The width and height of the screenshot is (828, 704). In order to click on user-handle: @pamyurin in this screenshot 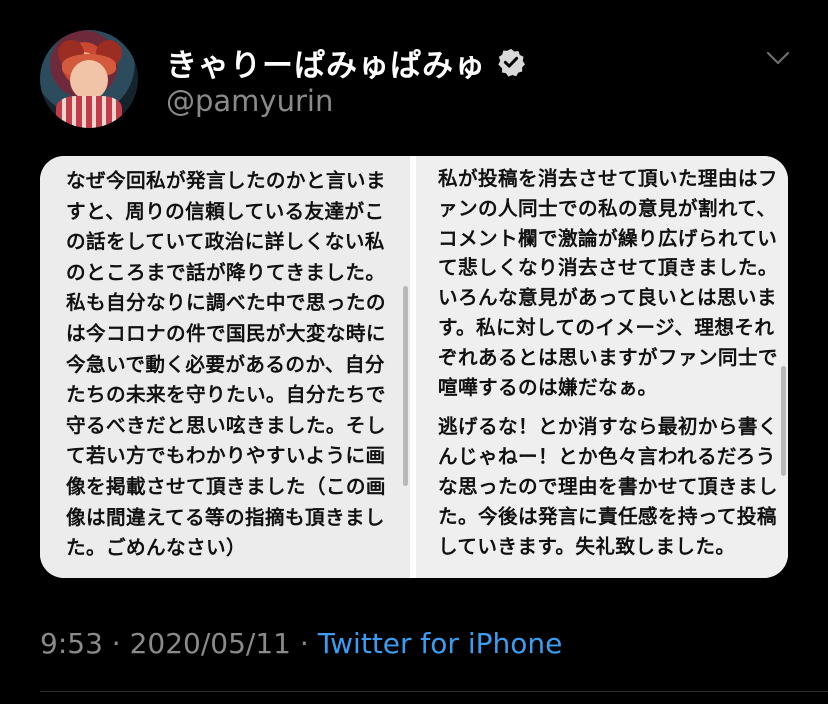, I will do `click(249, 101)`.